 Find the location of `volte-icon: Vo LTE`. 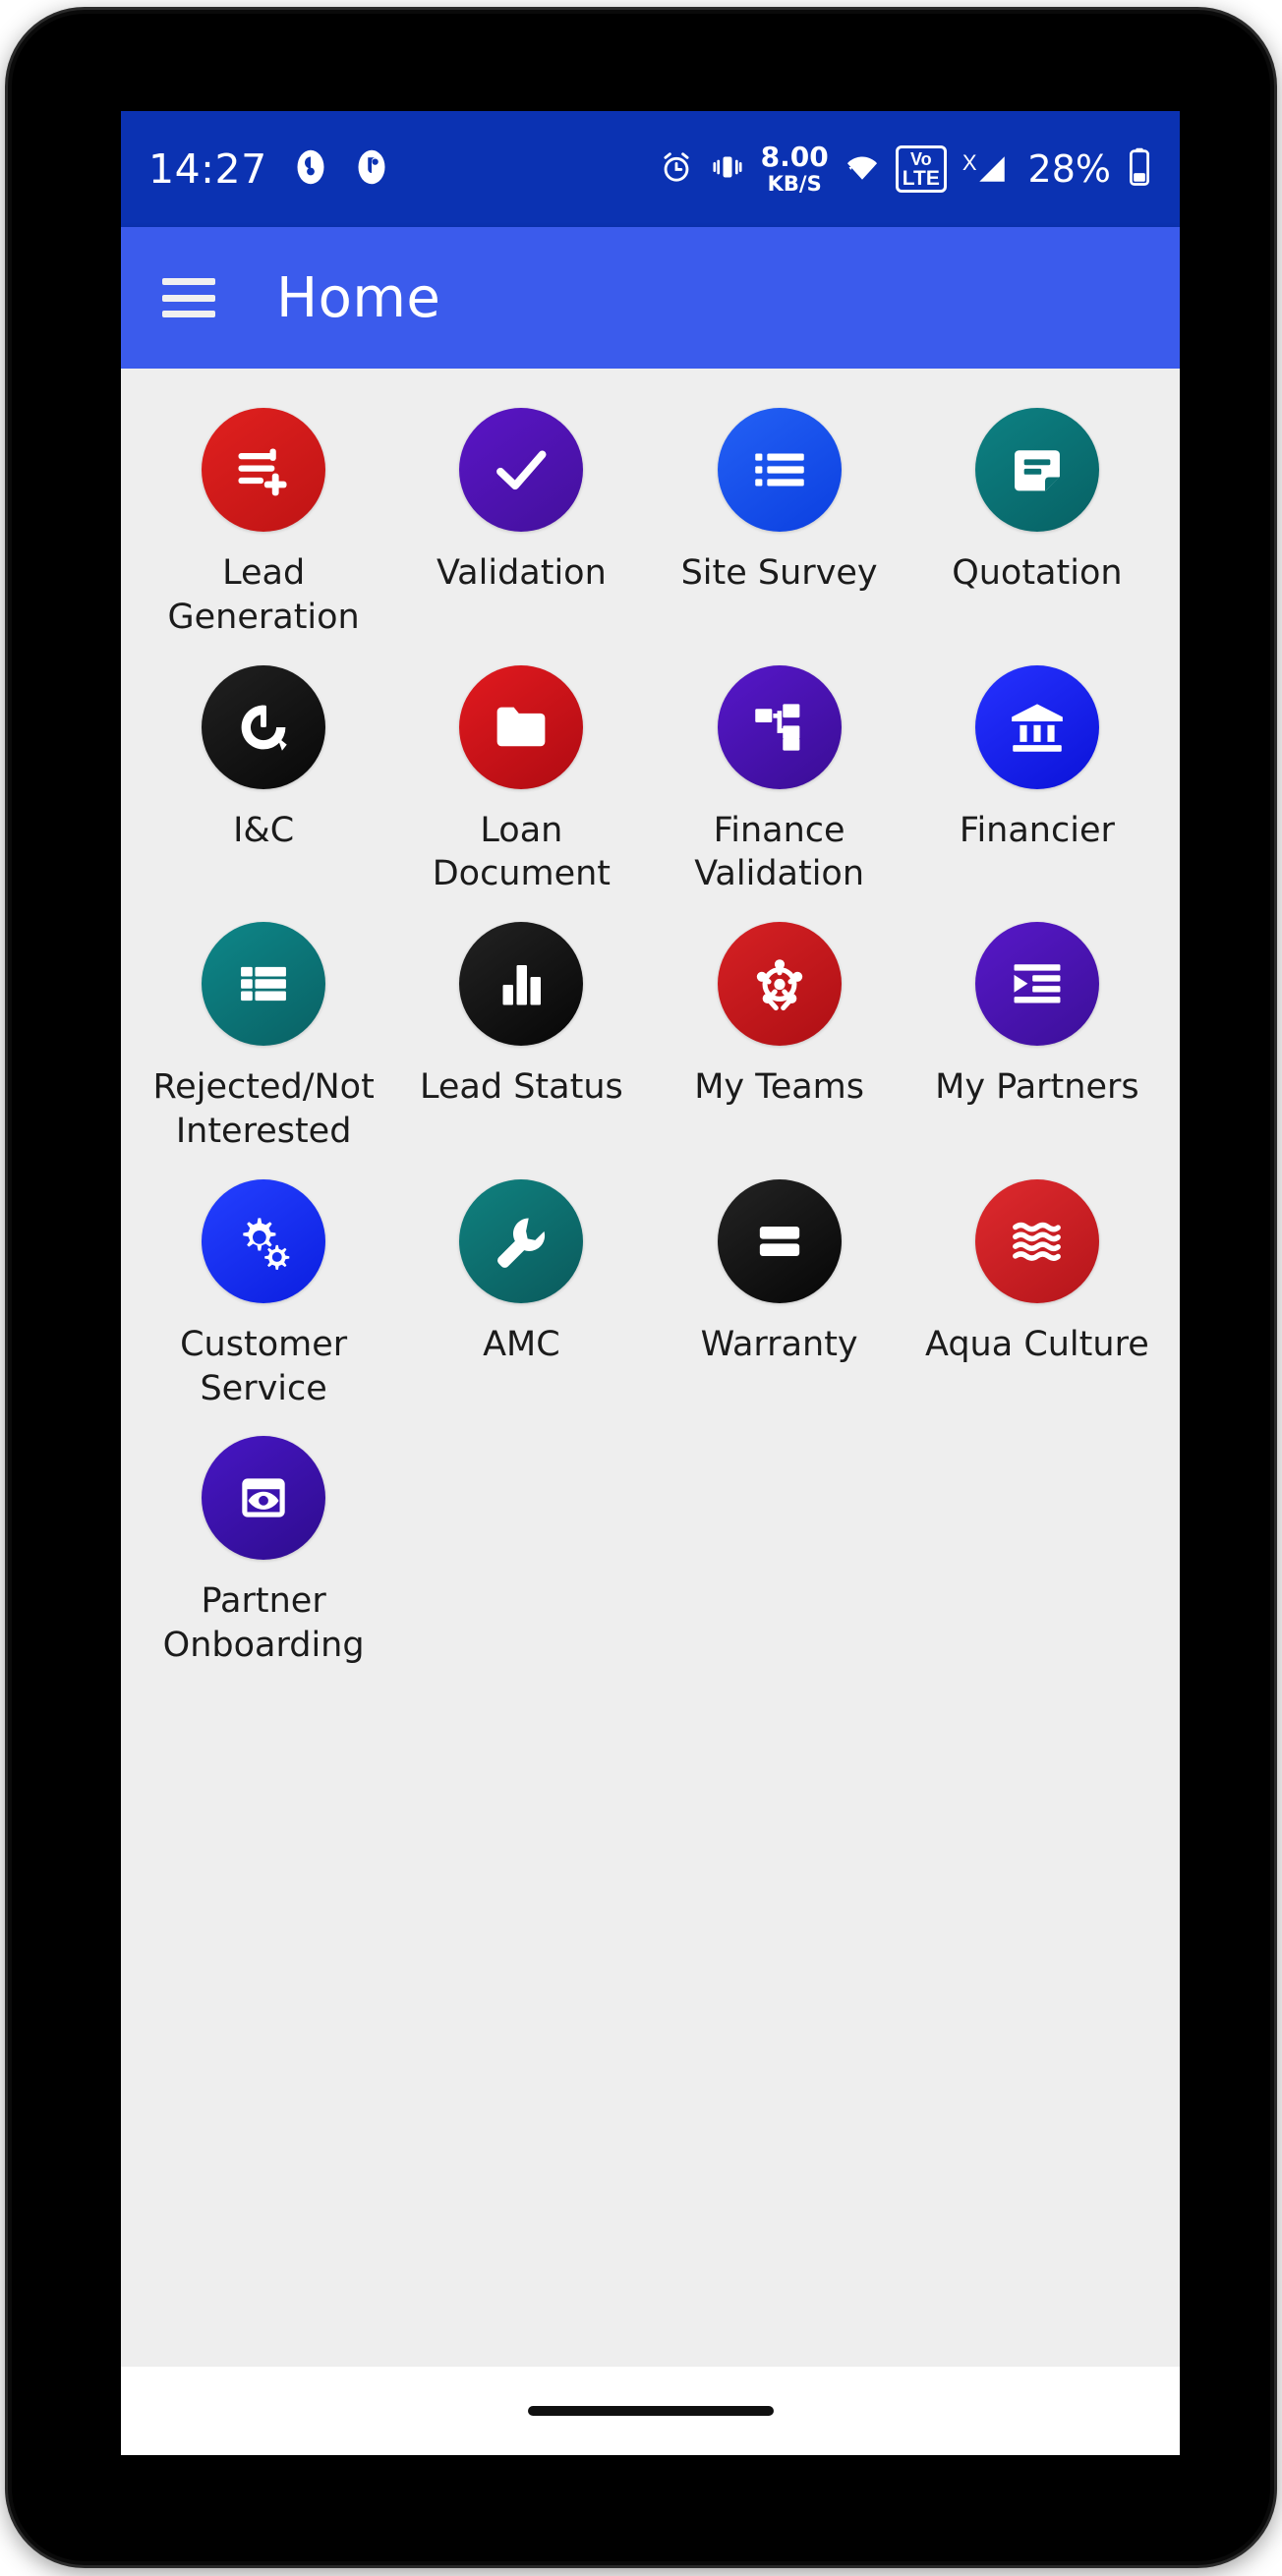

volte-icon: Vo LTE is located at coordinates (921, 169).